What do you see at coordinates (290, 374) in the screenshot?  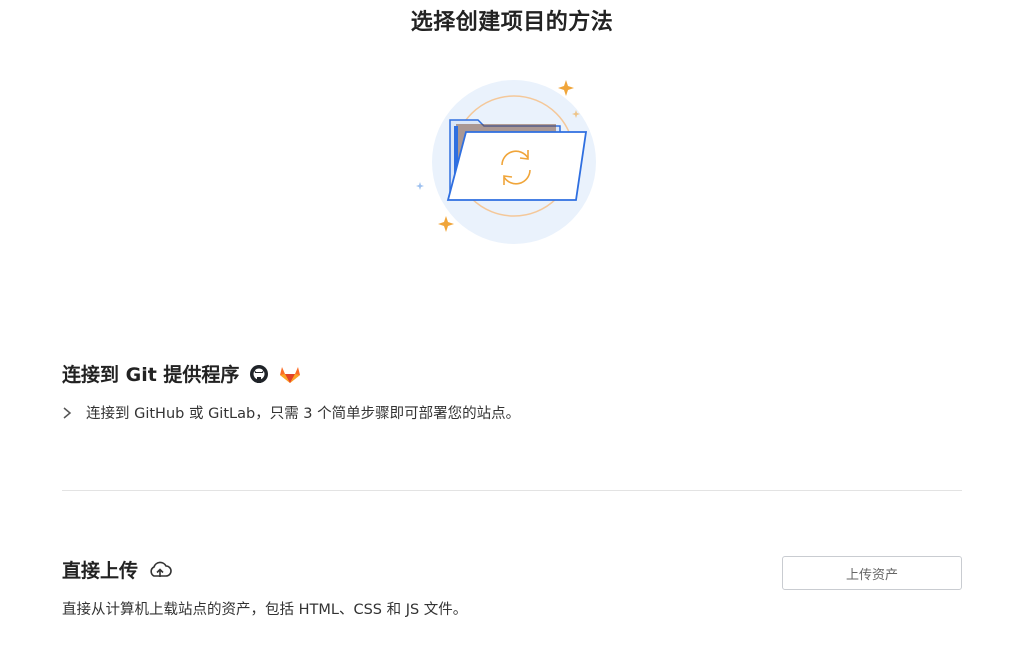 I see `gitlab-icon` at bounding box center [290, 374].